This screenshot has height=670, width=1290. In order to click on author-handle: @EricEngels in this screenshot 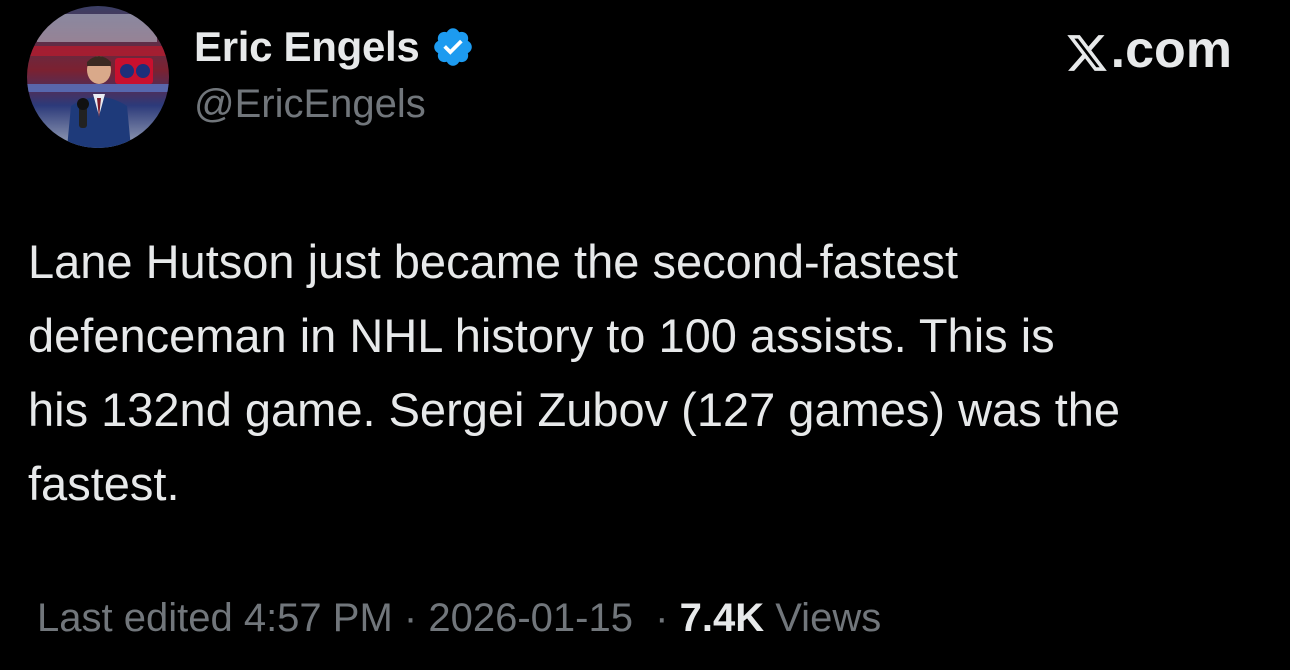, I will do `click(310, 104)`.